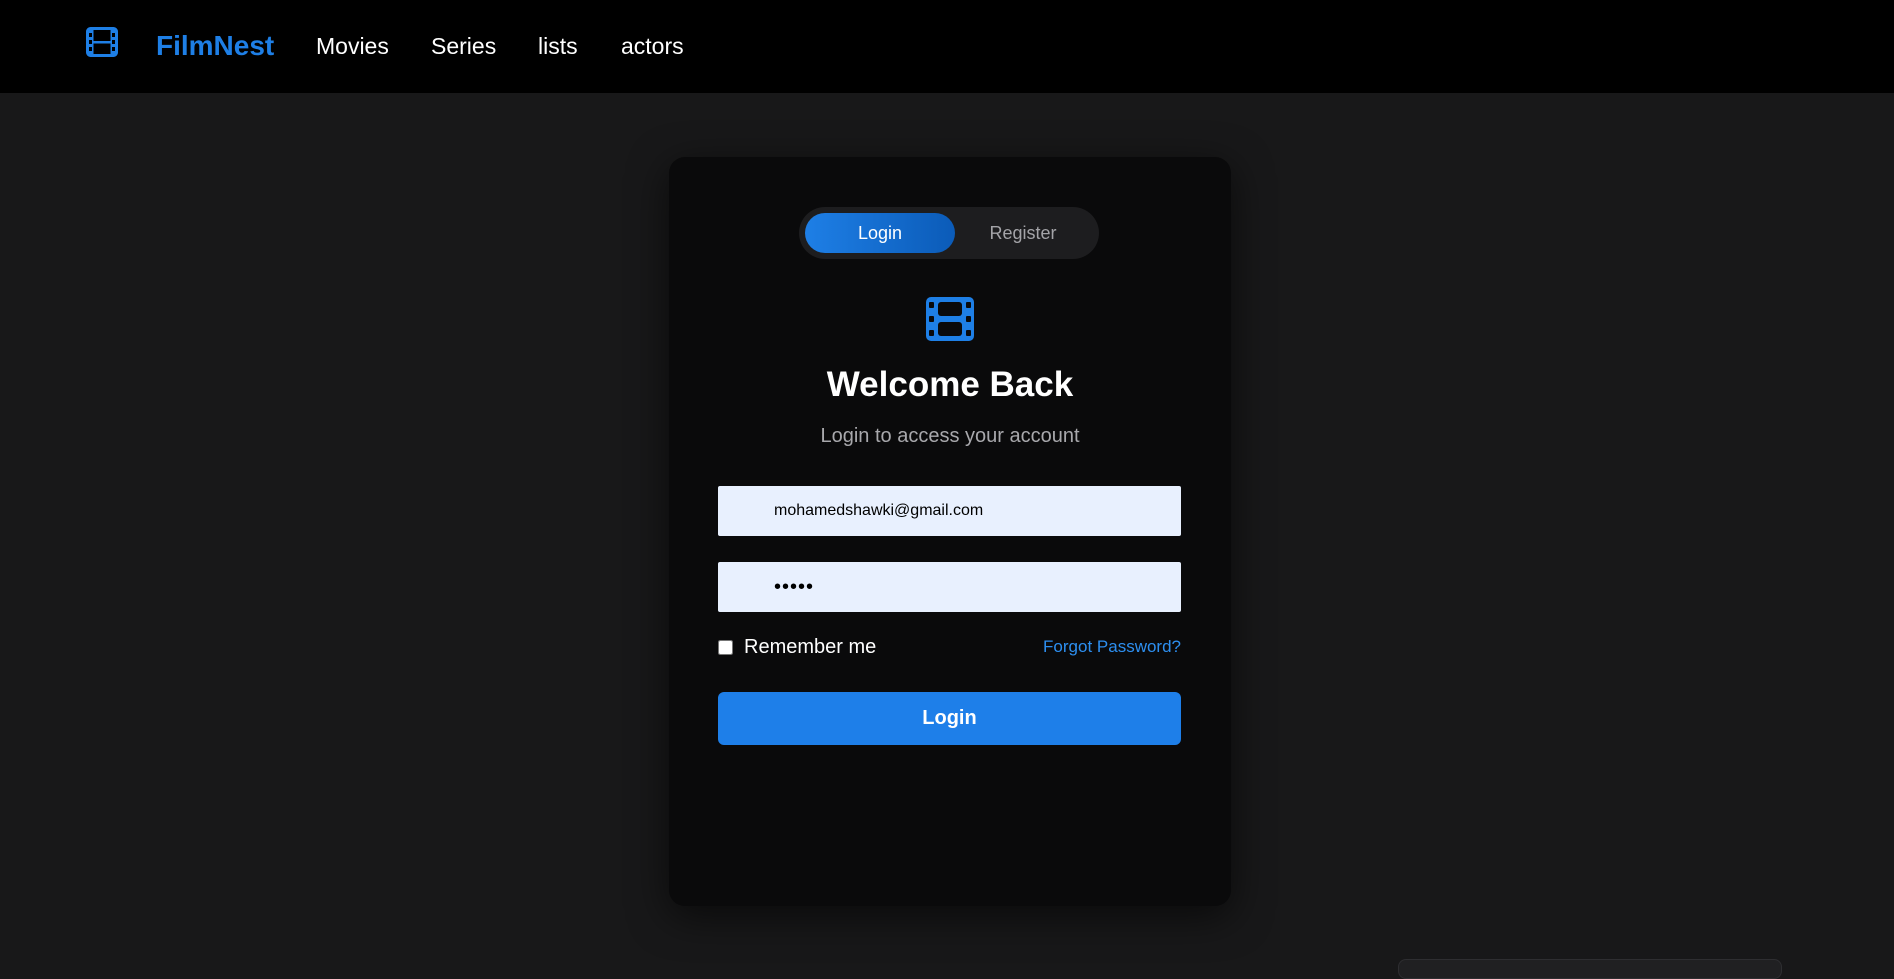  Describe the element at coordinates (950, 384) in the screenshot. I see `page-title: Welcome Back` at that location.